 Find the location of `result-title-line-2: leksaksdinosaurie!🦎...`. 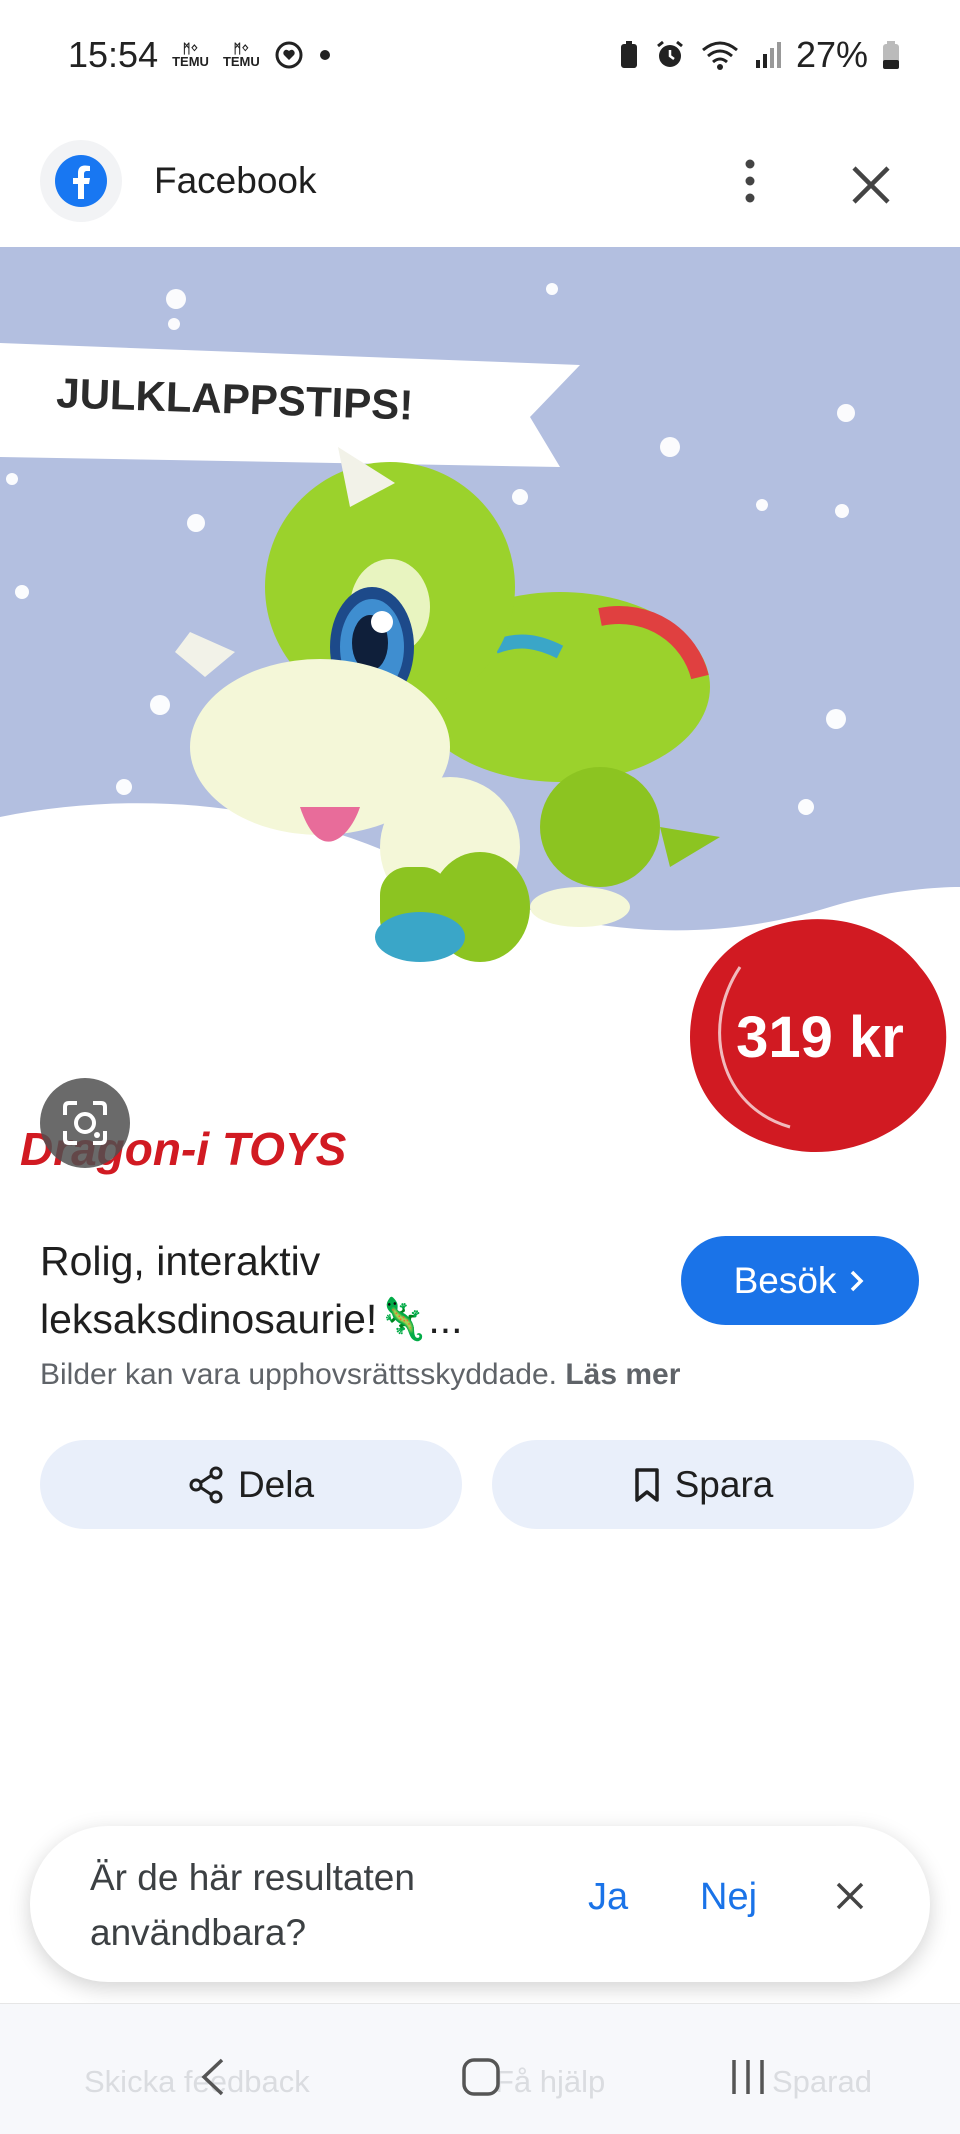

result-title-line-2: leksaksdinosaurie!🦎... is located at coordinates (251, 1319).